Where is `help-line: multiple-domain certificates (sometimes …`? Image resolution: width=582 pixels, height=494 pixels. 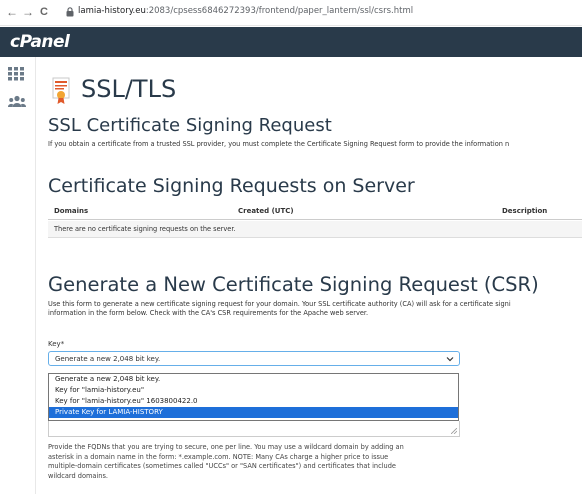
help-line: multiple-domain certificates (sometimes … is located at coordinates (222, 466).